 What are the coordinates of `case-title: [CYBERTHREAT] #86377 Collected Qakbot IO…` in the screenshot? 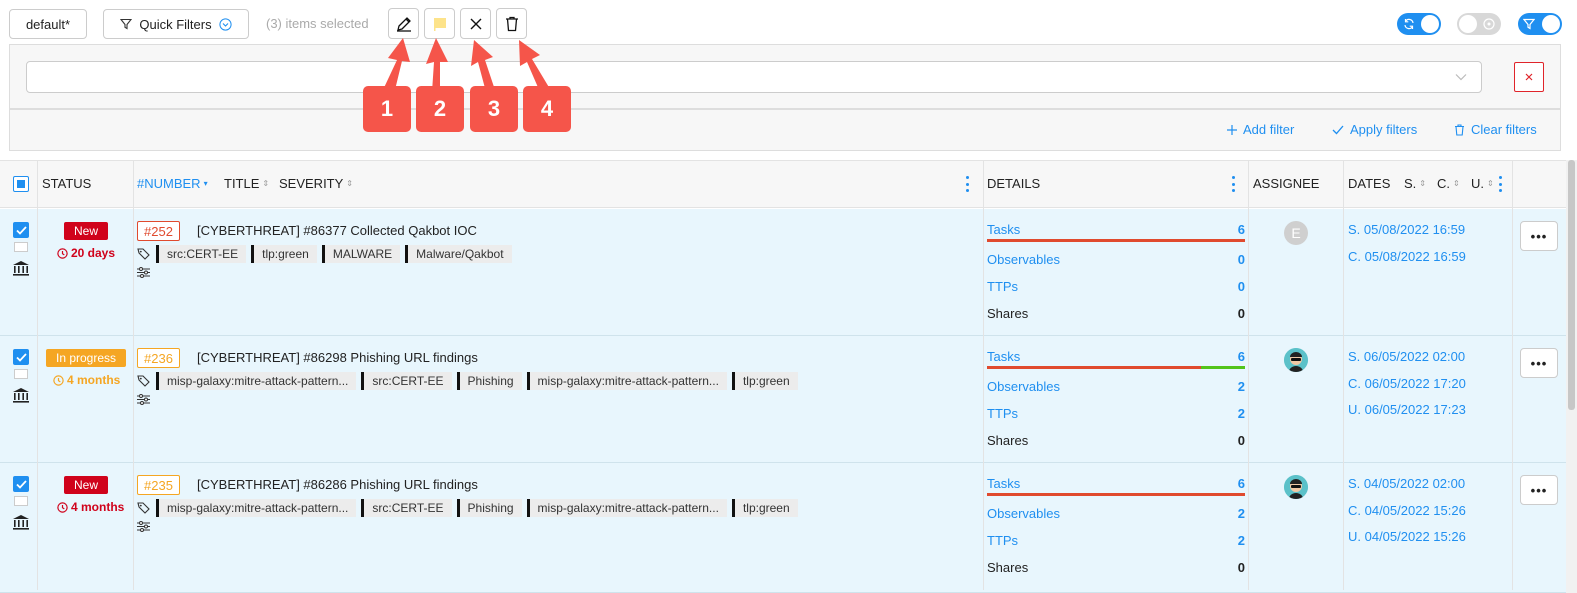 It's located at (337, 230).